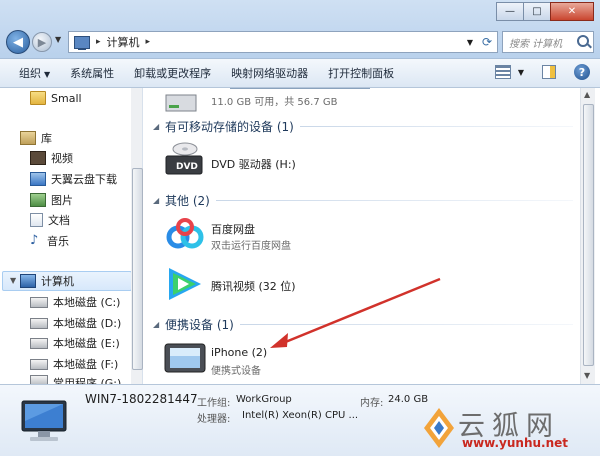 The height and width of the screenshot is (456, 600). Describe the element at coordinates (361, 311) in the screenshot. I see `arrow-shaft` at that location.